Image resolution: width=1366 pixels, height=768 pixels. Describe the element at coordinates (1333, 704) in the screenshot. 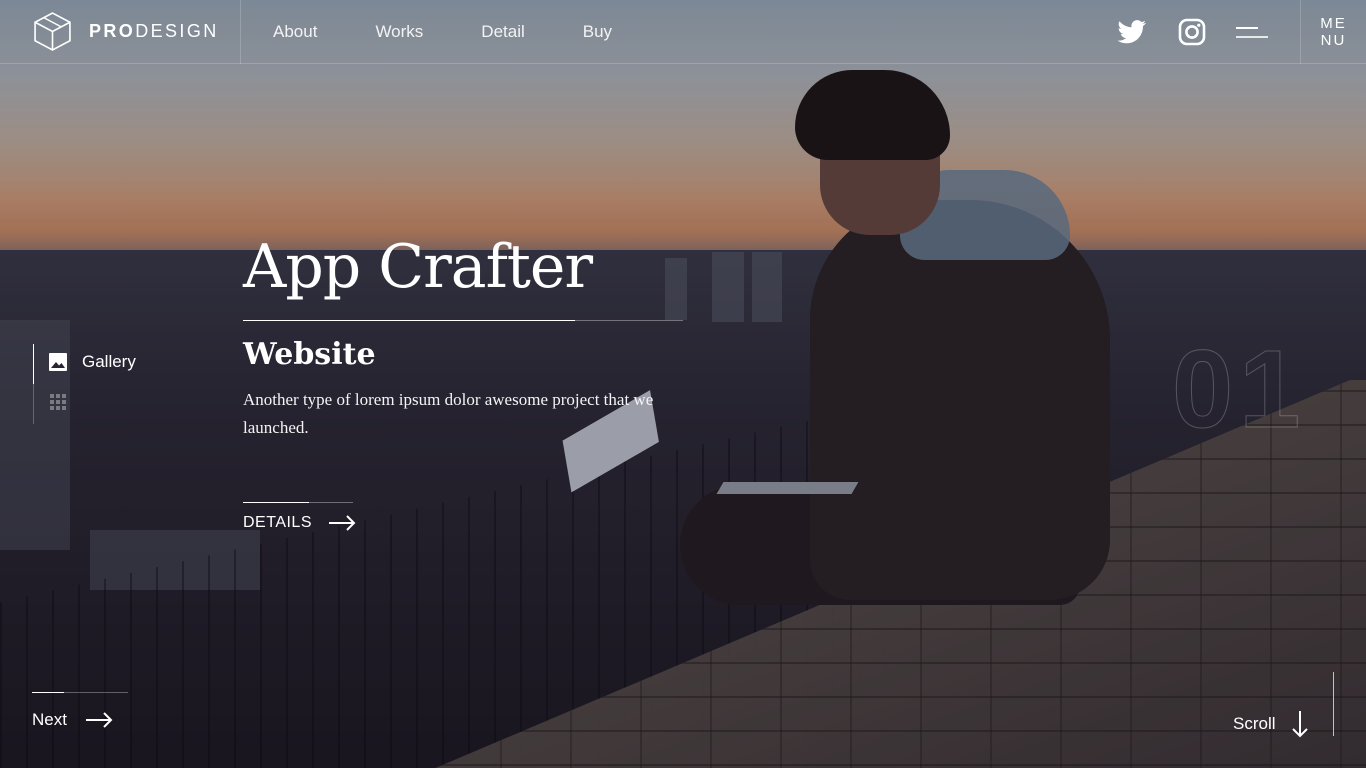

I see `scroll-indicator-line` at that location.